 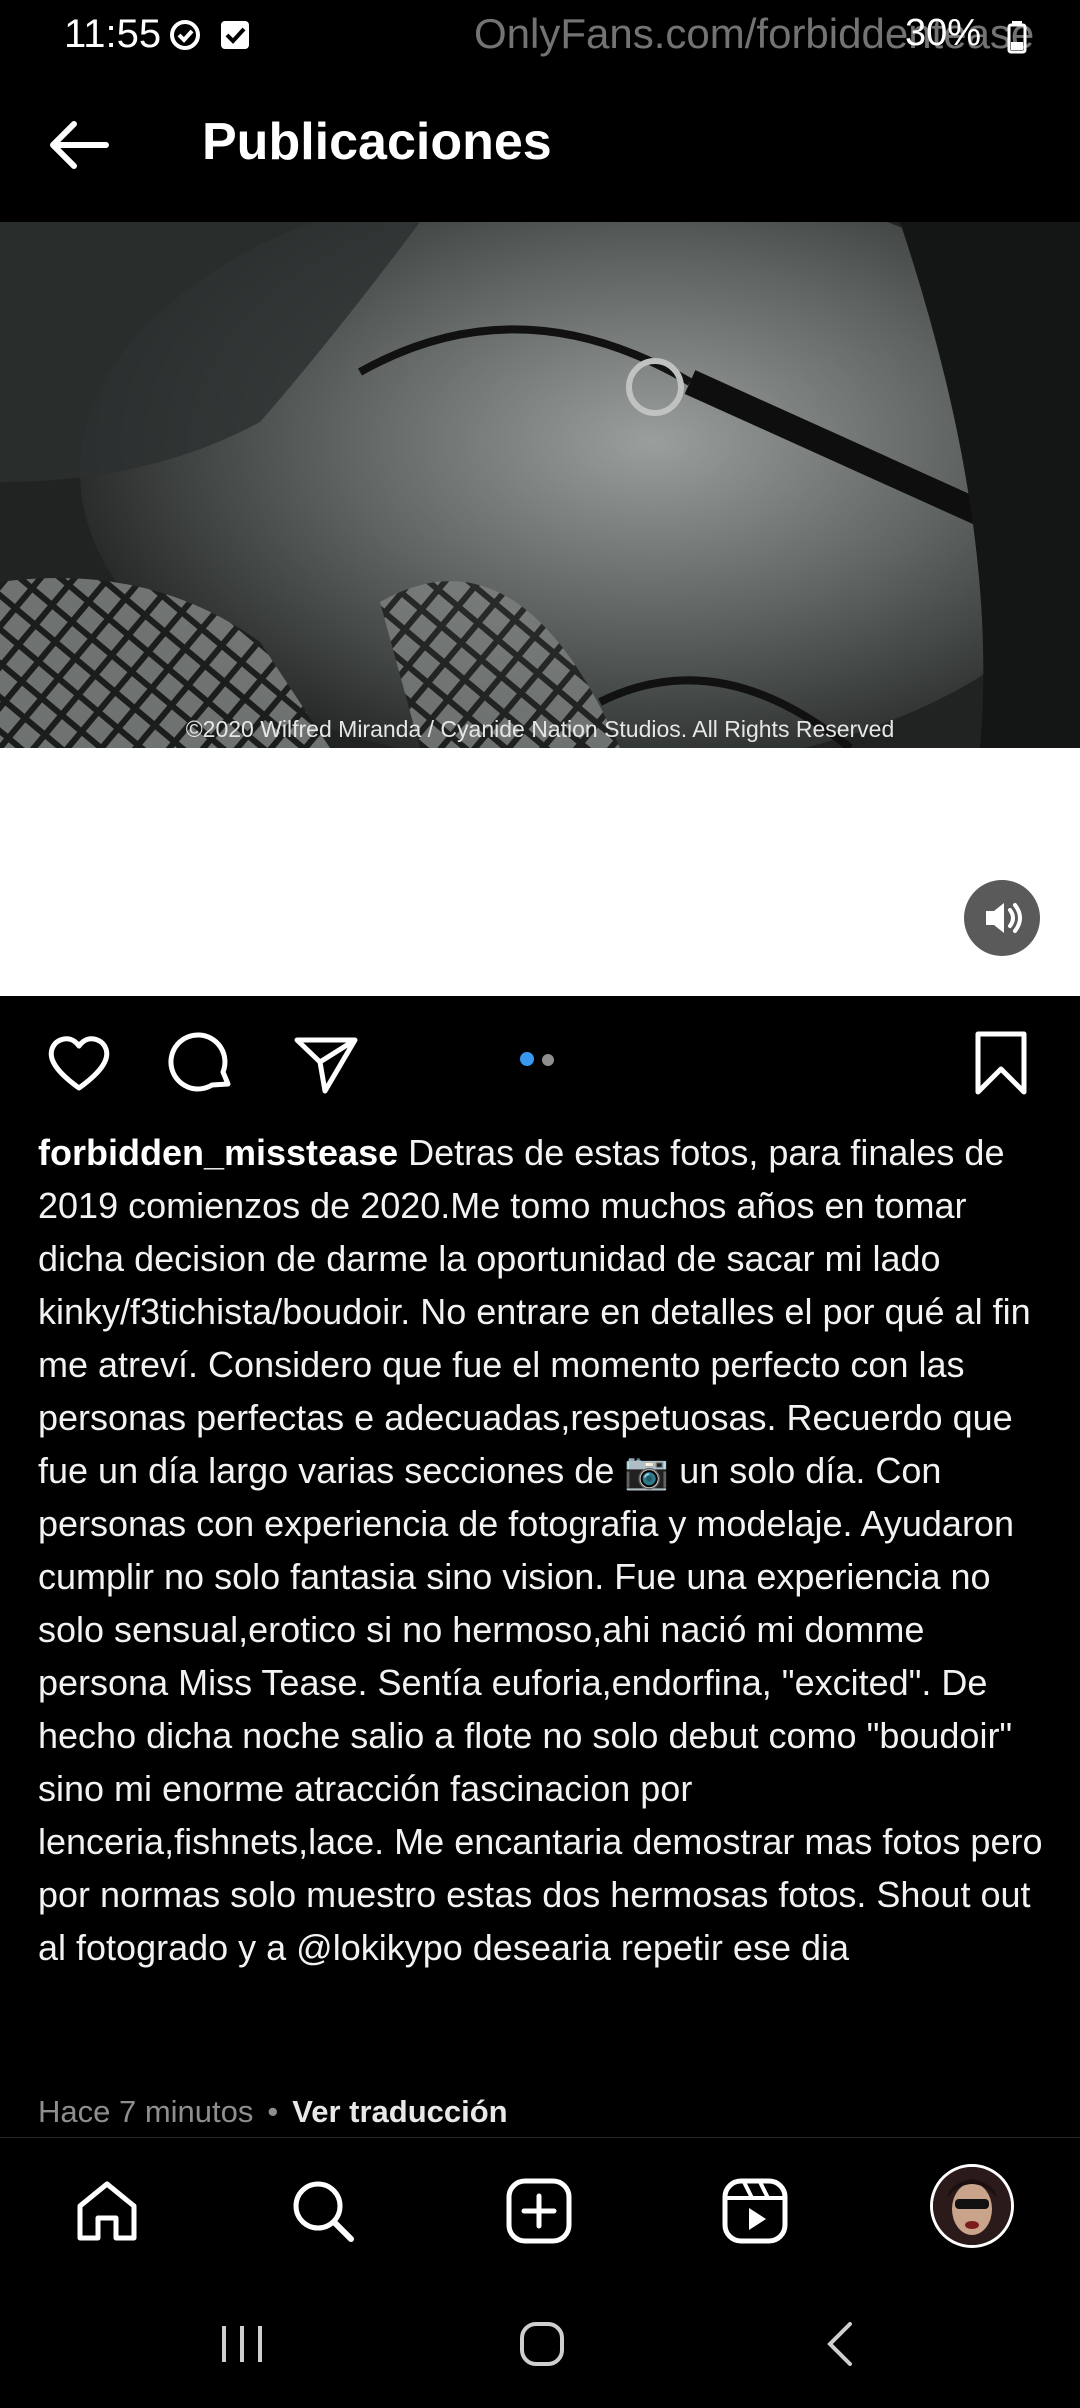 I want to click on nav-divider, so click(x=540, y=2137).